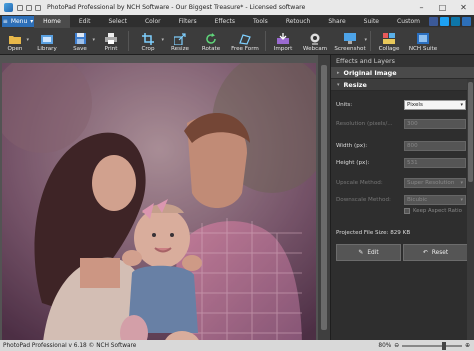 The height and width of the screenshot is (351, 474). Describe the element at coordinates (432, 345) in the screenshot. I see `zoom-slider` at that location.